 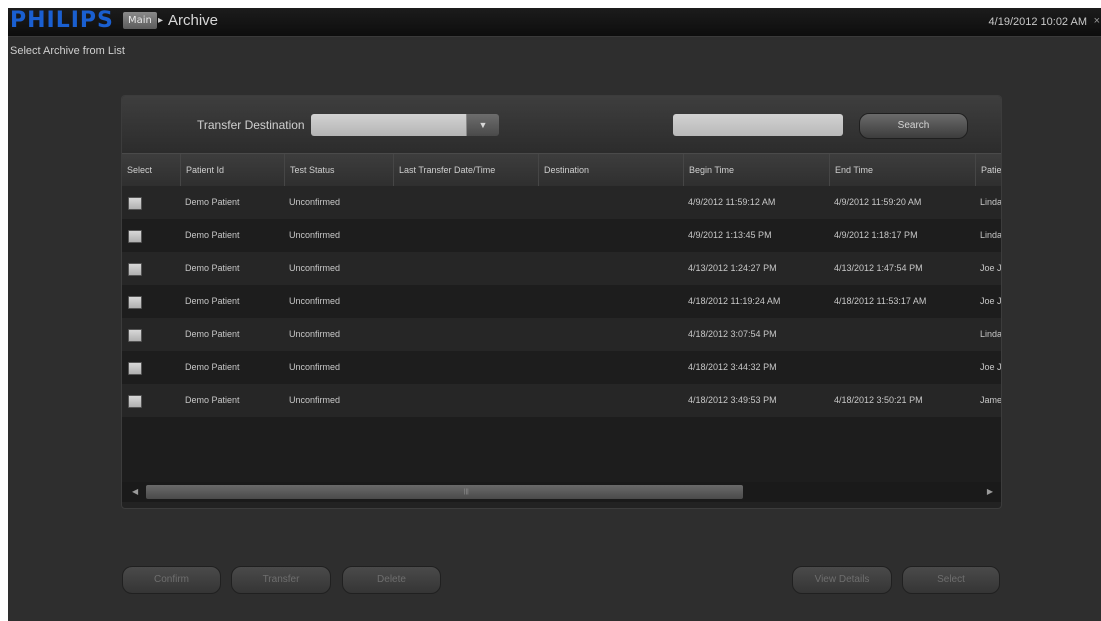 I want to click on cell-begin-time: 4/13/2012 1:24:27 PM, so click(x=732, y=268).